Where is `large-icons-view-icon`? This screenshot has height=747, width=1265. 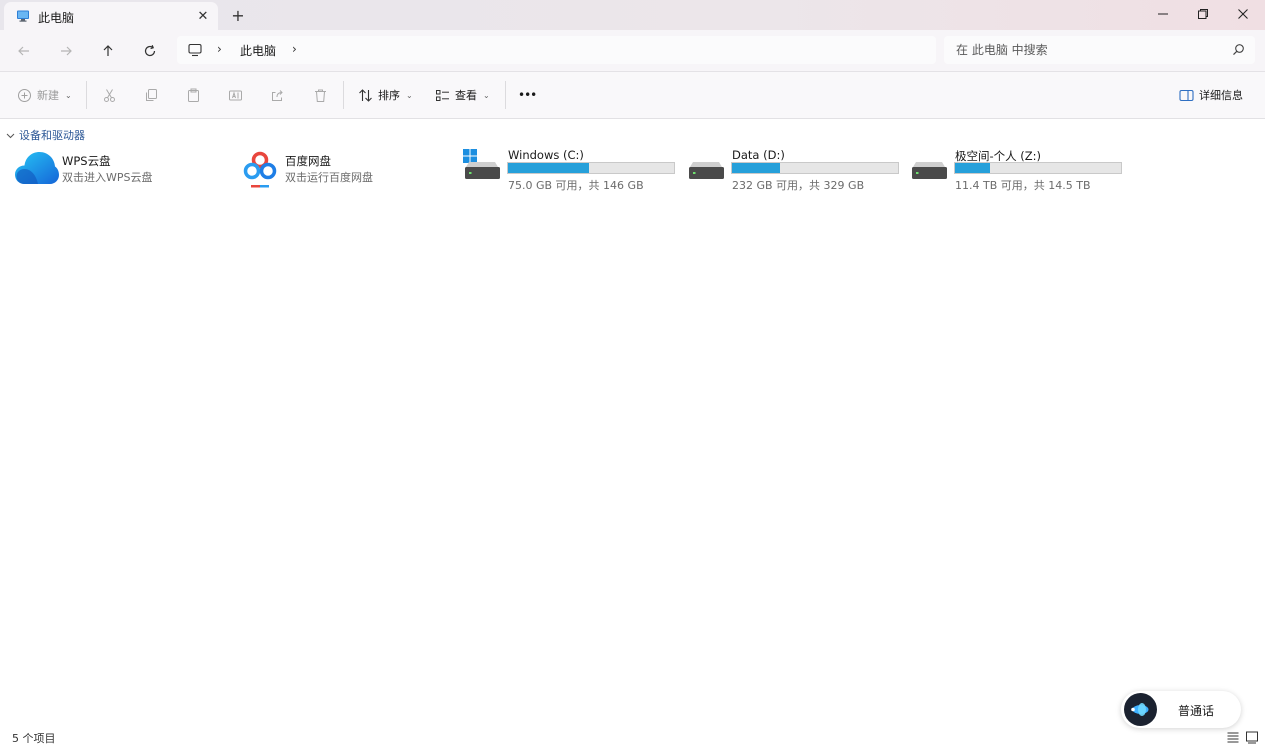
large-icons-view-icon is located at coordinates (1252, 737).